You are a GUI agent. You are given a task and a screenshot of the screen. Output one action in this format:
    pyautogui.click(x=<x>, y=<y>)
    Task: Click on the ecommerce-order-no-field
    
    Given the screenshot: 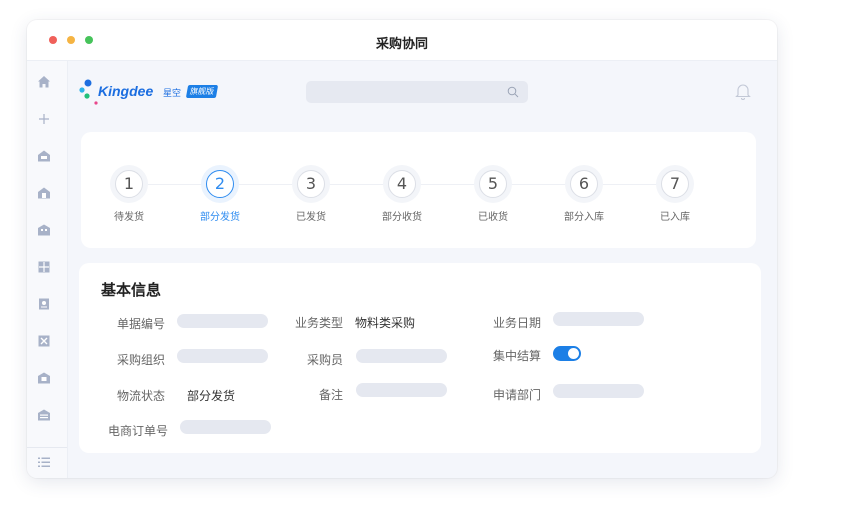 What is the action you would take?
    pyautogui.click(x=225, y=427)
    